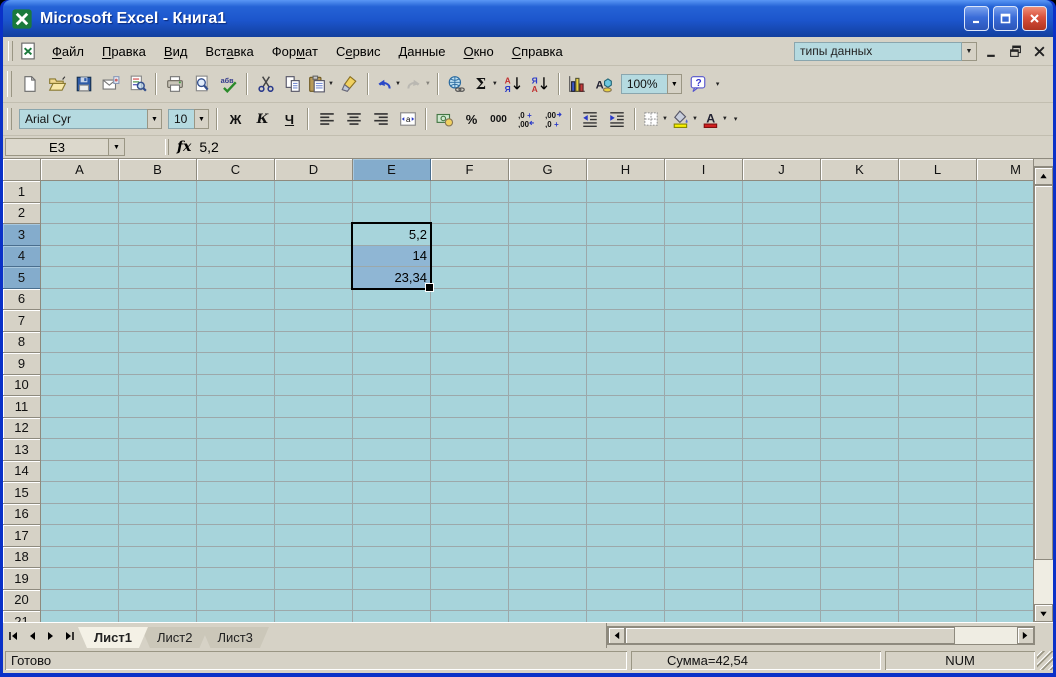 Image resolution: width=1056 pixels, height=677 pixels. I want to click on previous-sheet-icon, so click(31, 635).